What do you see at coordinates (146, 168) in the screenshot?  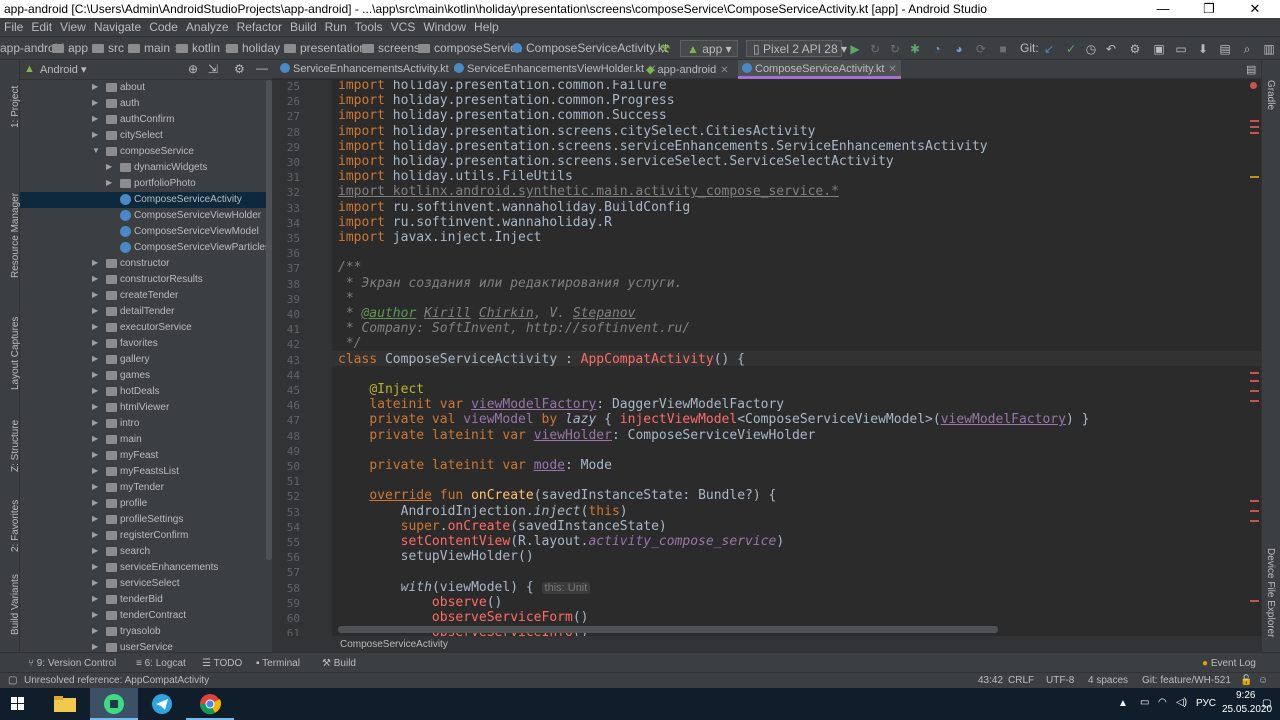 I see `tree-item: ▶ dynamicWidgets` at bounding box center [146, 168].